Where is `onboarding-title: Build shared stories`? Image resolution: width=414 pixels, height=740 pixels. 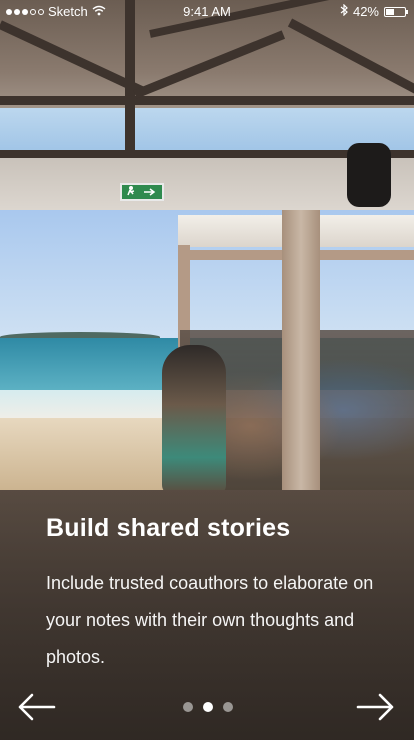
onboarding-title: Build shared stories is located at coordinates (168, 528).